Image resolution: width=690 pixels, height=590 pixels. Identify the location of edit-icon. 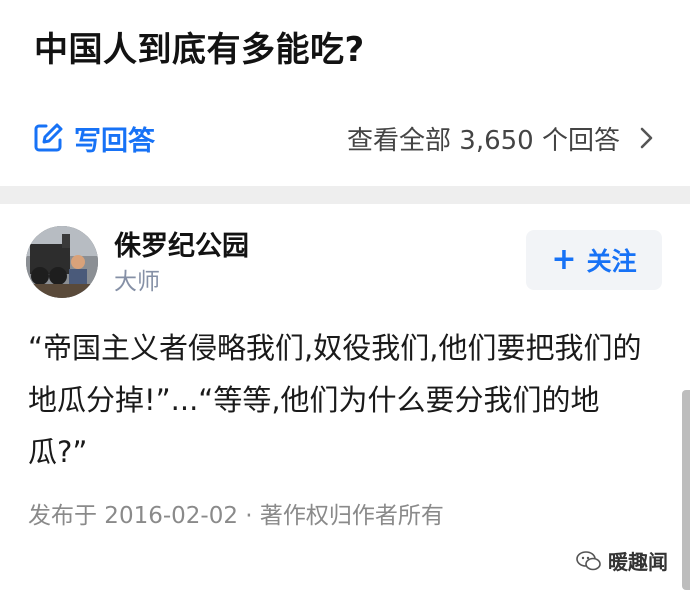
(48, 137).